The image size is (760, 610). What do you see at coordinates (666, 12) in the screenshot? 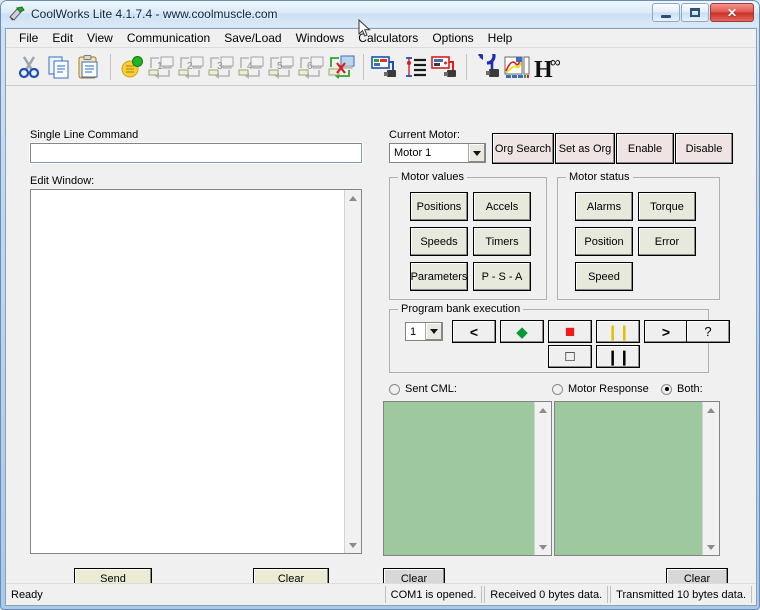
I see `minimize-button` at bounding box center [666, 12].